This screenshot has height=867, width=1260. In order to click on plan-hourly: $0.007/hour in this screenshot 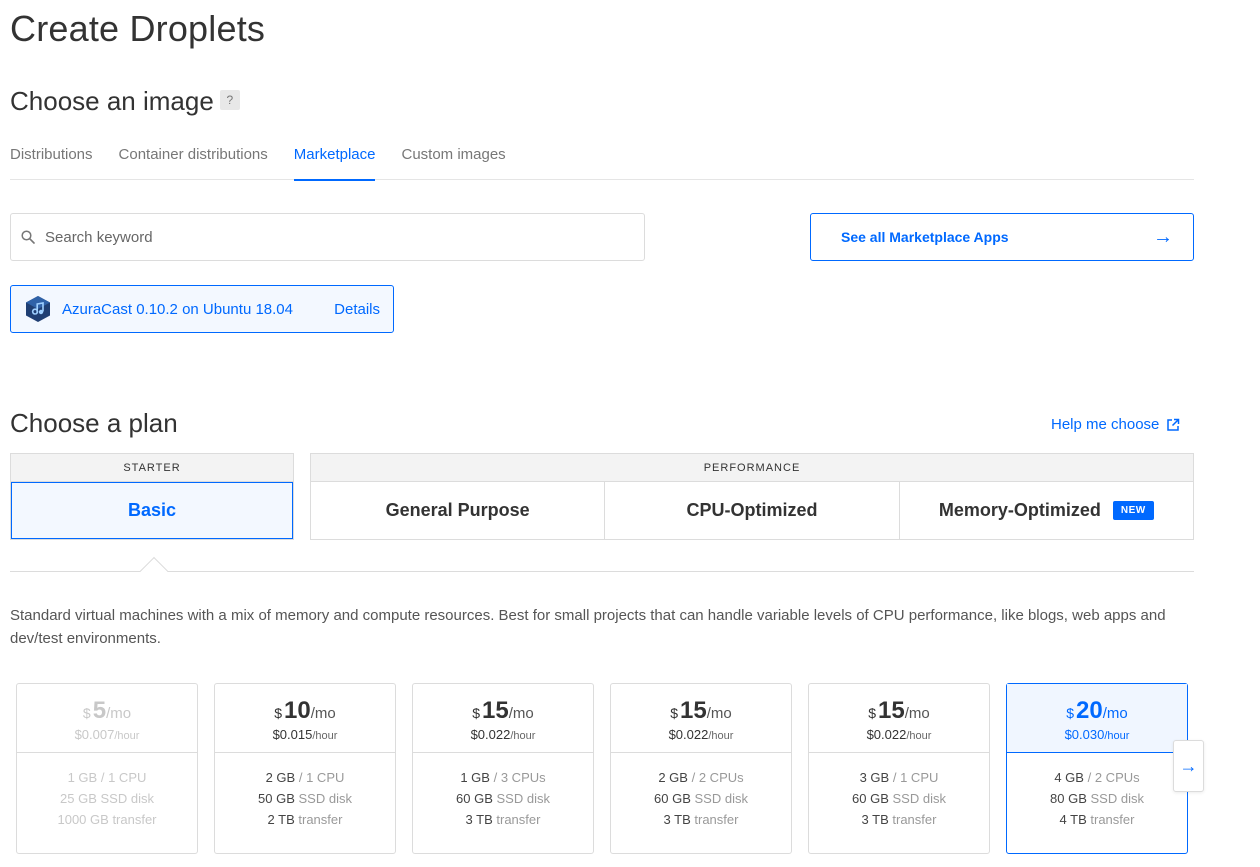, I will do `click(107, 735)`.